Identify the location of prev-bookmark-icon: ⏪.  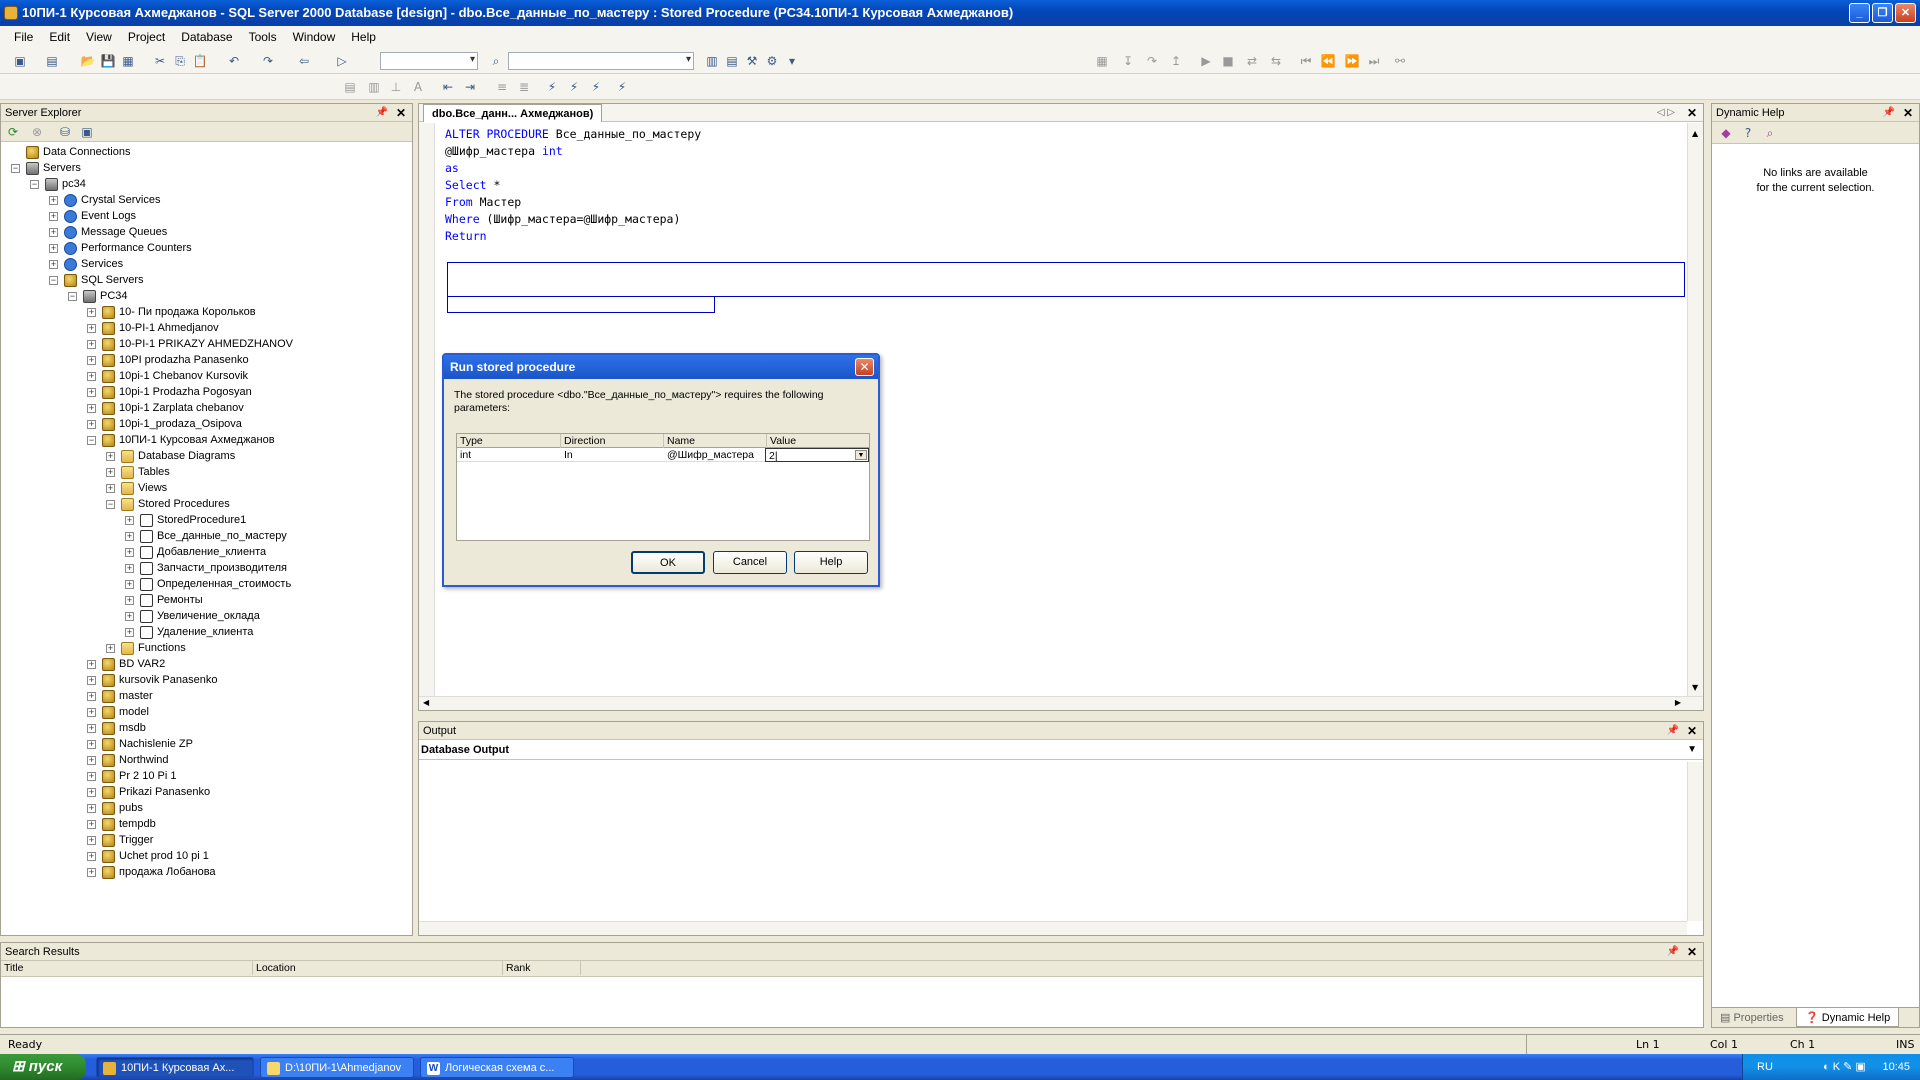
(1328, 61).